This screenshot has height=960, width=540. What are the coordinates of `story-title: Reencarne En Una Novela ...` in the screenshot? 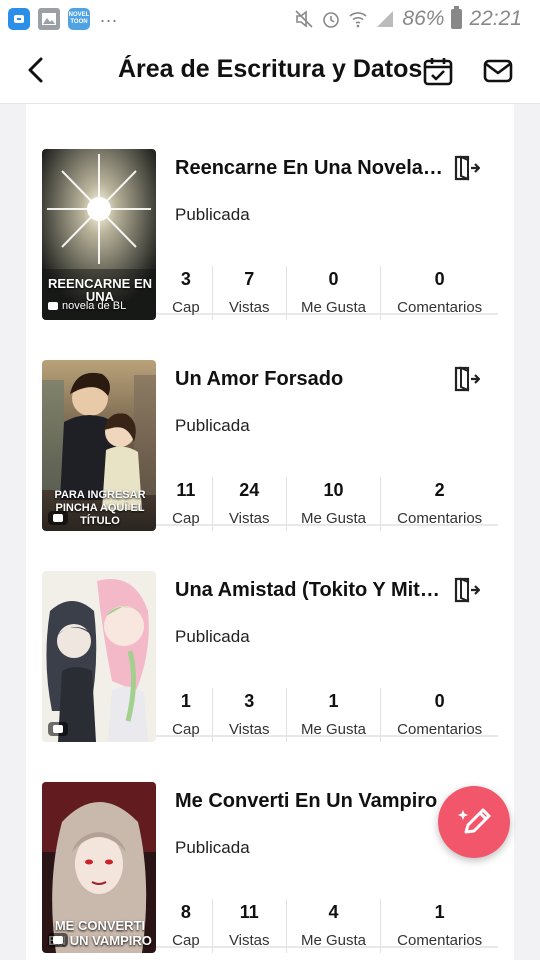 It's located at (310, 168).